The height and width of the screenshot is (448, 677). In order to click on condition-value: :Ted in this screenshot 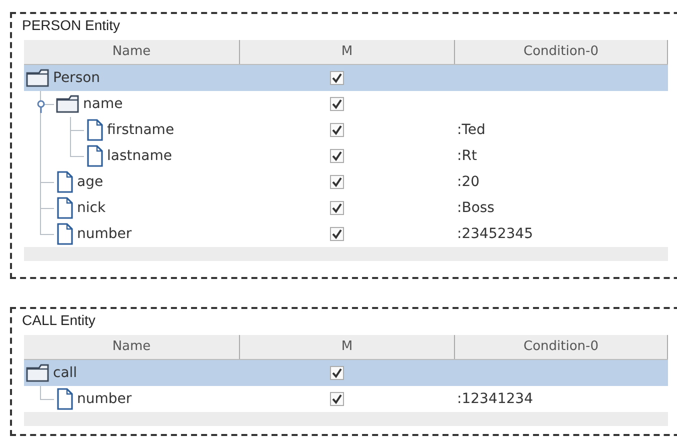, I will do `click(471, 130)`.